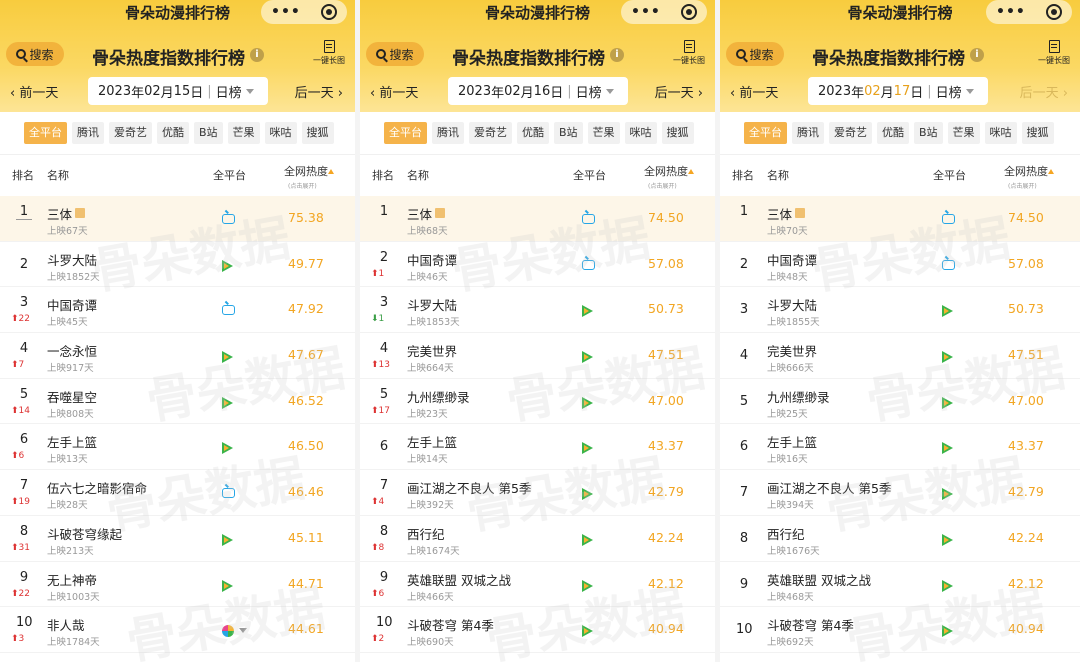 The image size is (1080, 662). Describe the element at coordinates (177, 310) in the screenshot. I see `table-row: 3 ⬆22 中国奇谭 上映45天 47.92` at that location.